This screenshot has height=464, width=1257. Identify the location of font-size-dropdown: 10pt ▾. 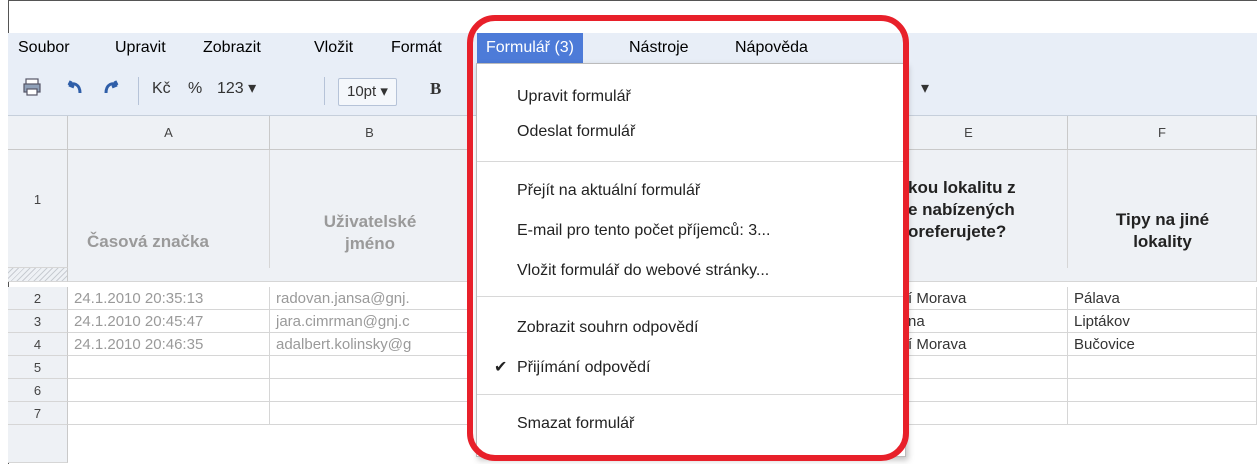
(367, 92).